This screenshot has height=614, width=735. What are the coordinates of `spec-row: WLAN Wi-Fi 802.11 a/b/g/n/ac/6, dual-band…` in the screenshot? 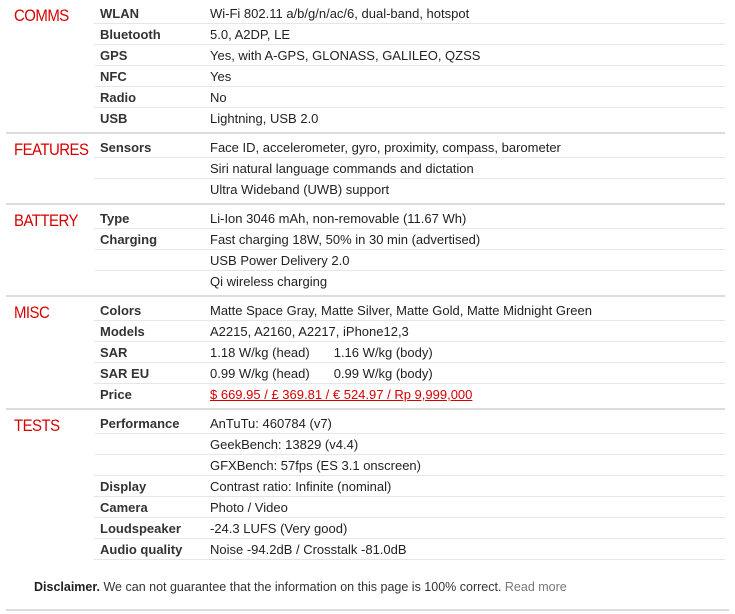 It's located at (367, 13).